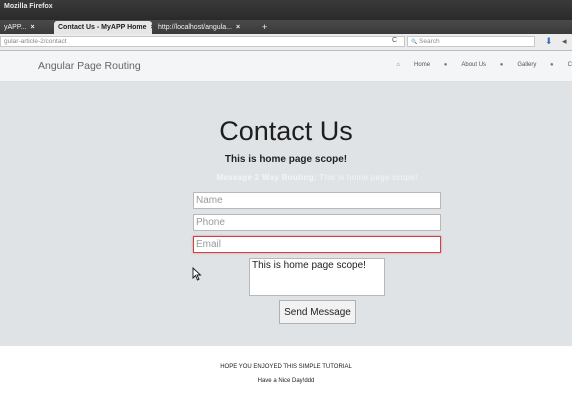 Image resolution: width=572 pixels, height=396 pixels. I want to click on navigation-bar: gular-article-2/contact C 🔍 Search ⬇ ◂, so click(286, 42).